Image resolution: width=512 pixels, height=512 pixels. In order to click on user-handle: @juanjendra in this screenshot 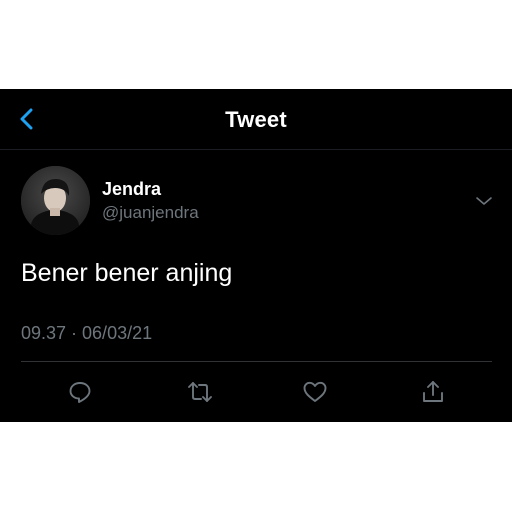, I will do `click(150, 213)`.